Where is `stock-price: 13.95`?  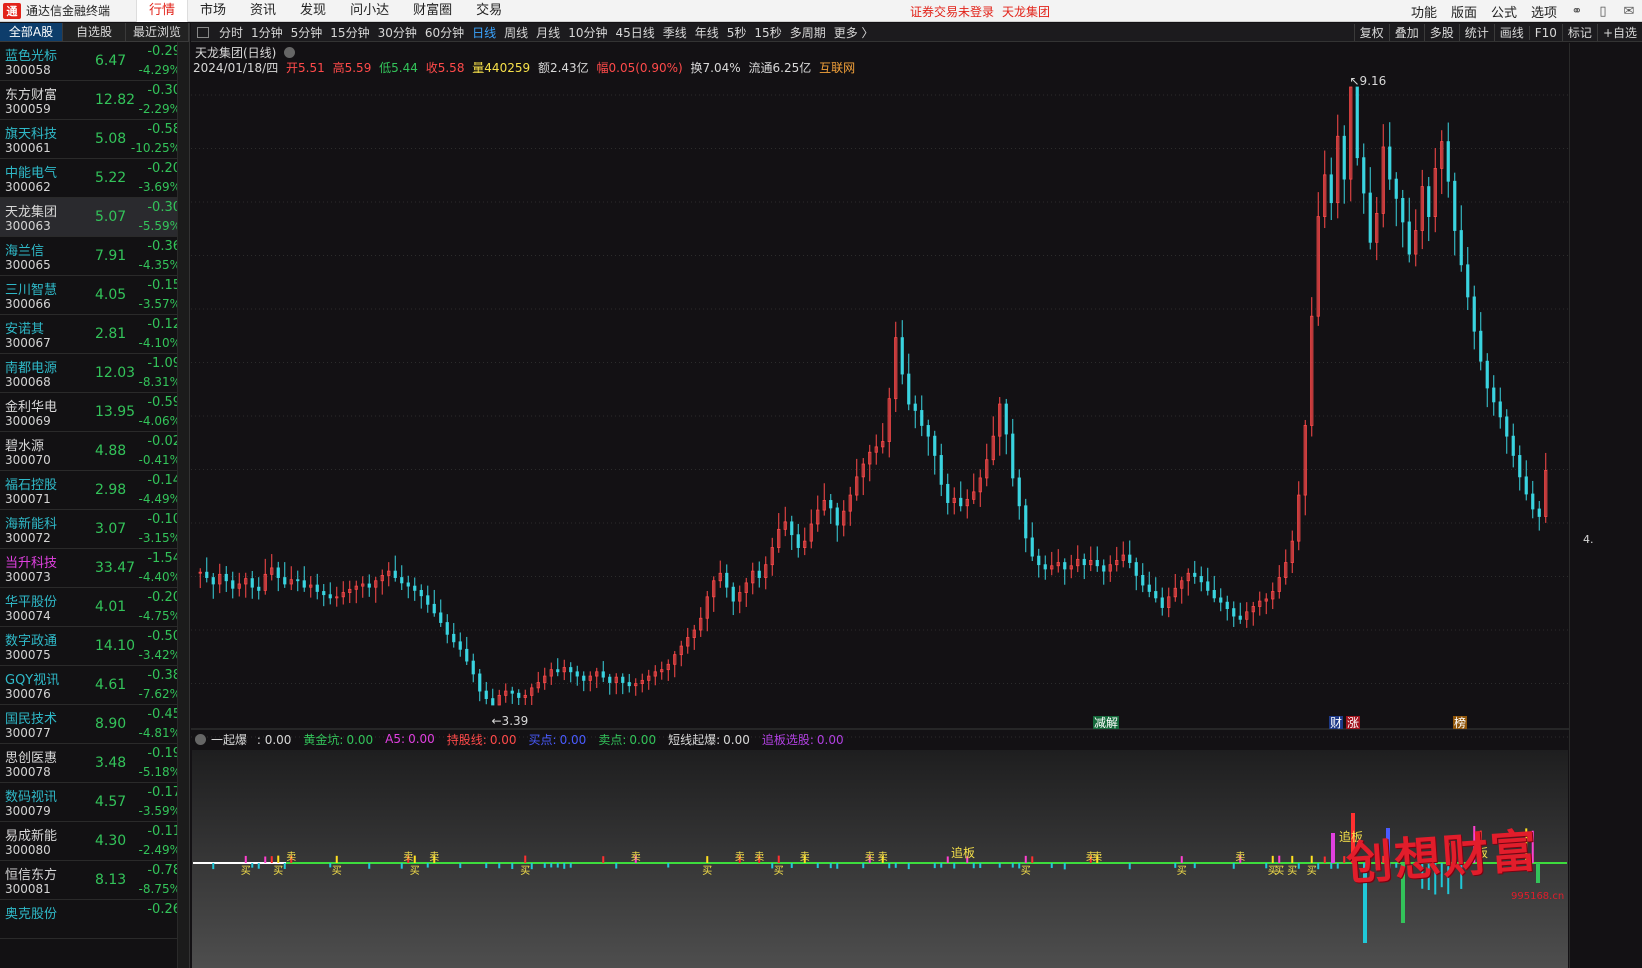 stock-price: 13.95 is located at coordinates (115, 412).